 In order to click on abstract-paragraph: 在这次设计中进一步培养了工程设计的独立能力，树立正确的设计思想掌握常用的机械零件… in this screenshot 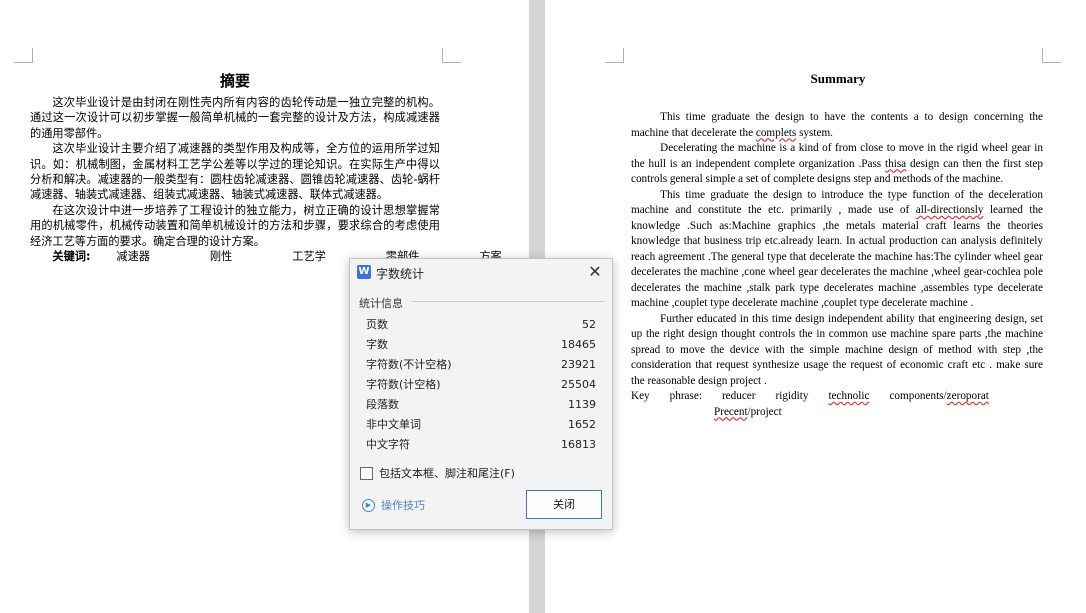, I will do `click(235, 225)`.